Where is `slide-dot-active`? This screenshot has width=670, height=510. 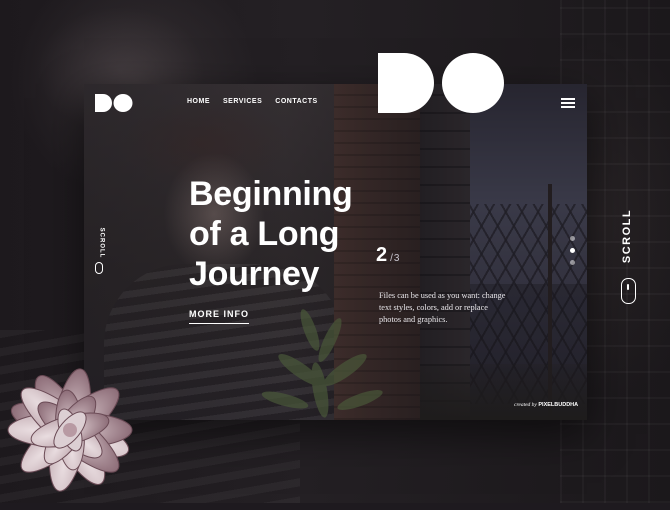
slide-dot-active is located at coordinates (572, 250).